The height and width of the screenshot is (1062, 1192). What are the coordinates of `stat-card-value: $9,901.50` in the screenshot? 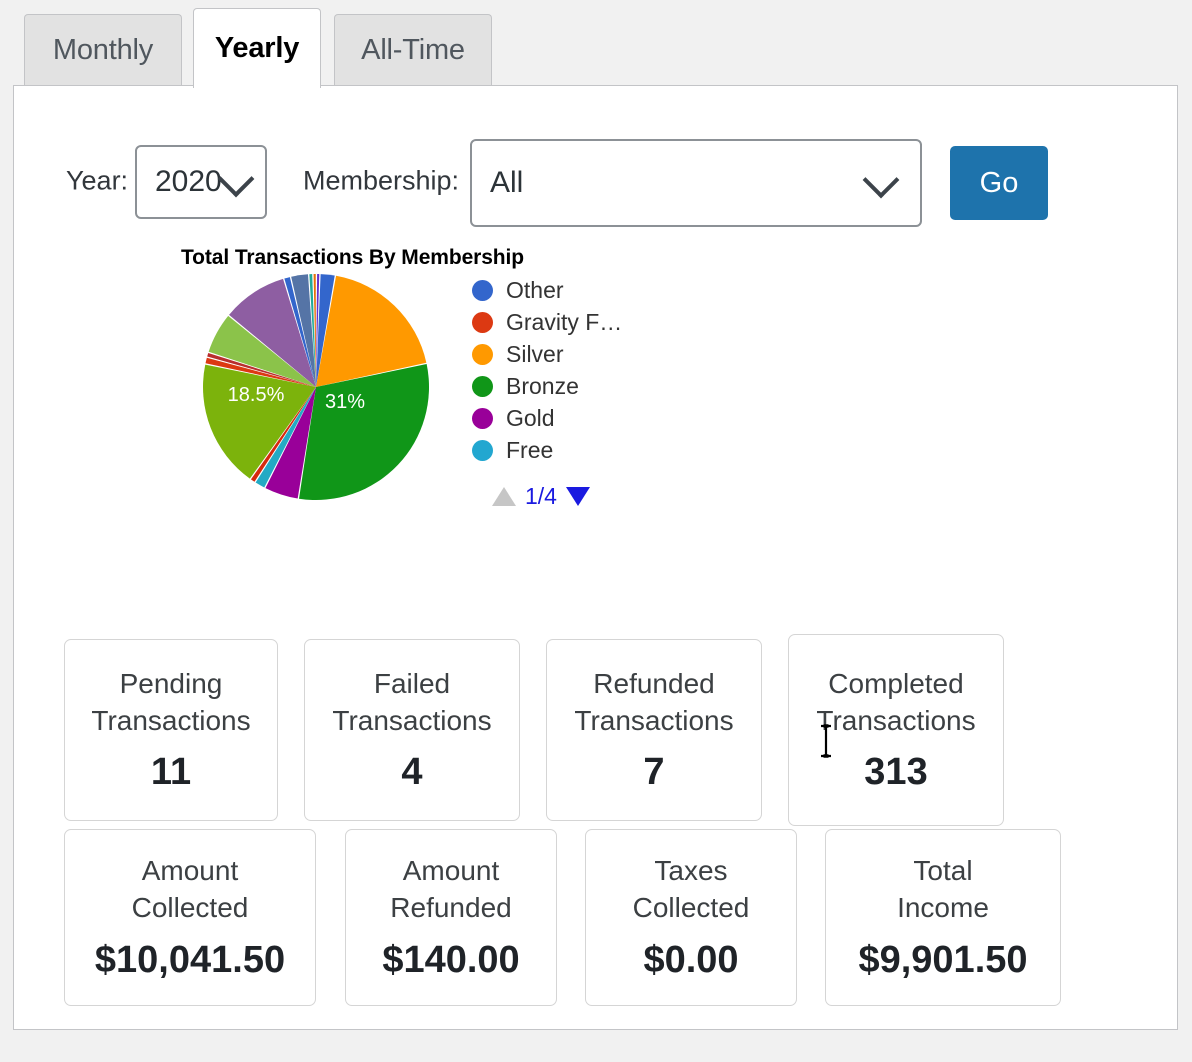 It's located at (943, 959).